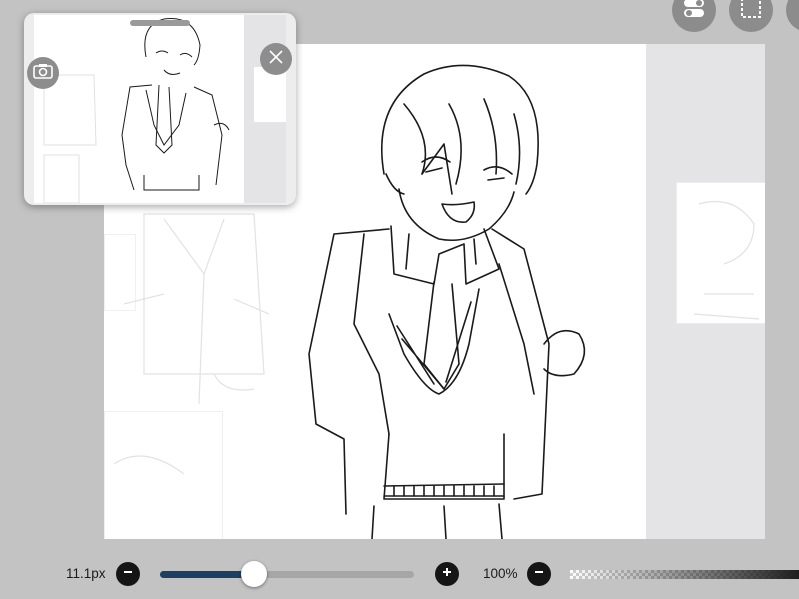  I want to click on brush-size-increase-button, so click(447, 574).